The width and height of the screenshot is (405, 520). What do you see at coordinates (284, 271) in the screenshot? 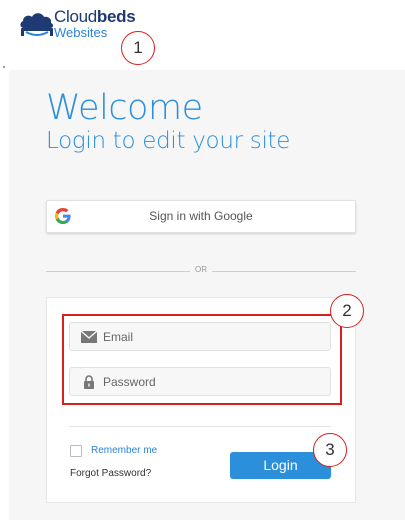
I see `divider-line-right` at bounding box center [284, 271].